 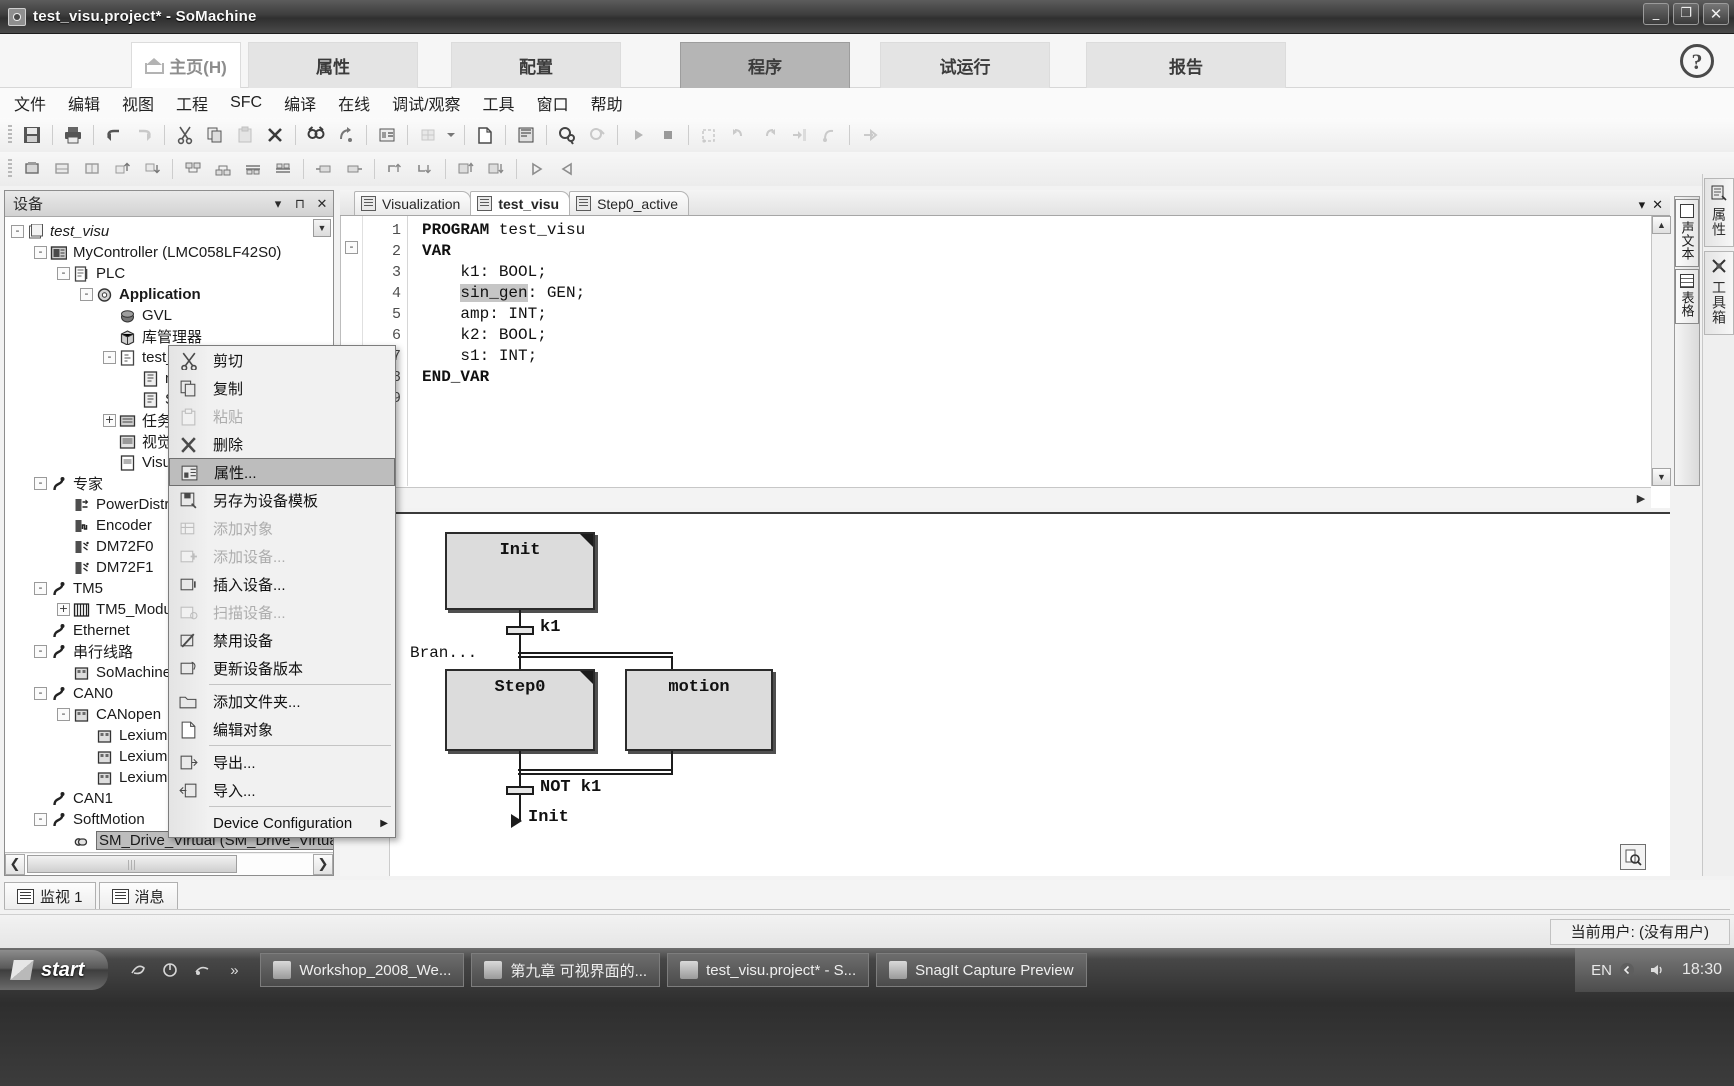 What do you see at coordinates (282, 668) in the screenshot?
I see `context-menu-item-更新设备版本: 更新设备版本` at bounding box center [282, 668].